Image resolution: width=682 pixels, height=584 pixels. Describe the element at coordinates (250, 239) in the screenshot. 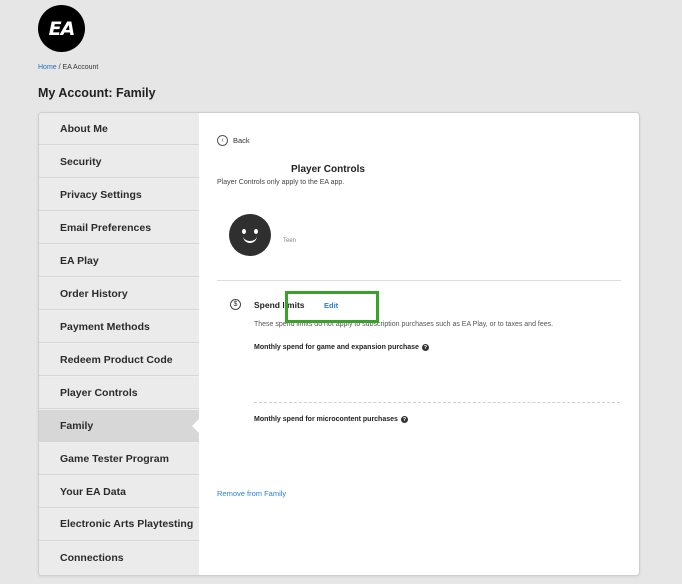

I see `avatar-mouth` at that location.